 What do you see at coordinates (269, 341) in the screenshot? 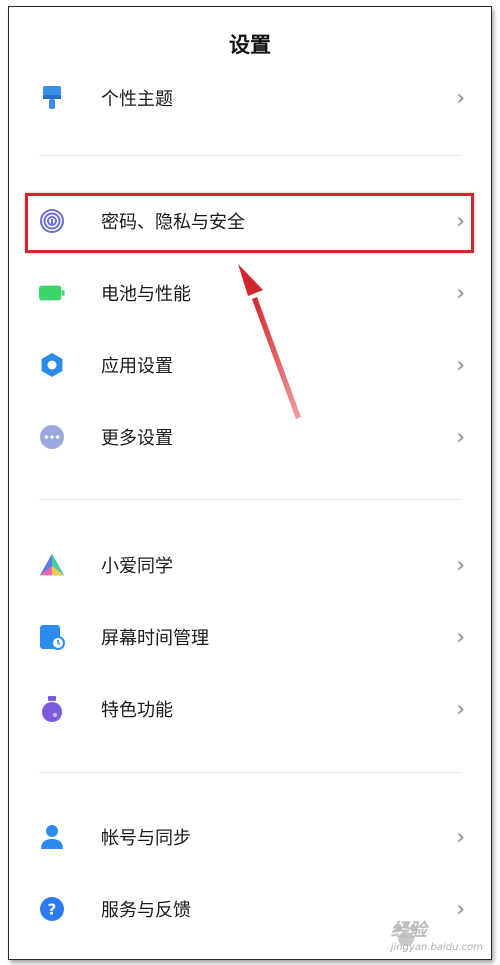
I see `annotation-arrow` at bounding box center [269, 341].